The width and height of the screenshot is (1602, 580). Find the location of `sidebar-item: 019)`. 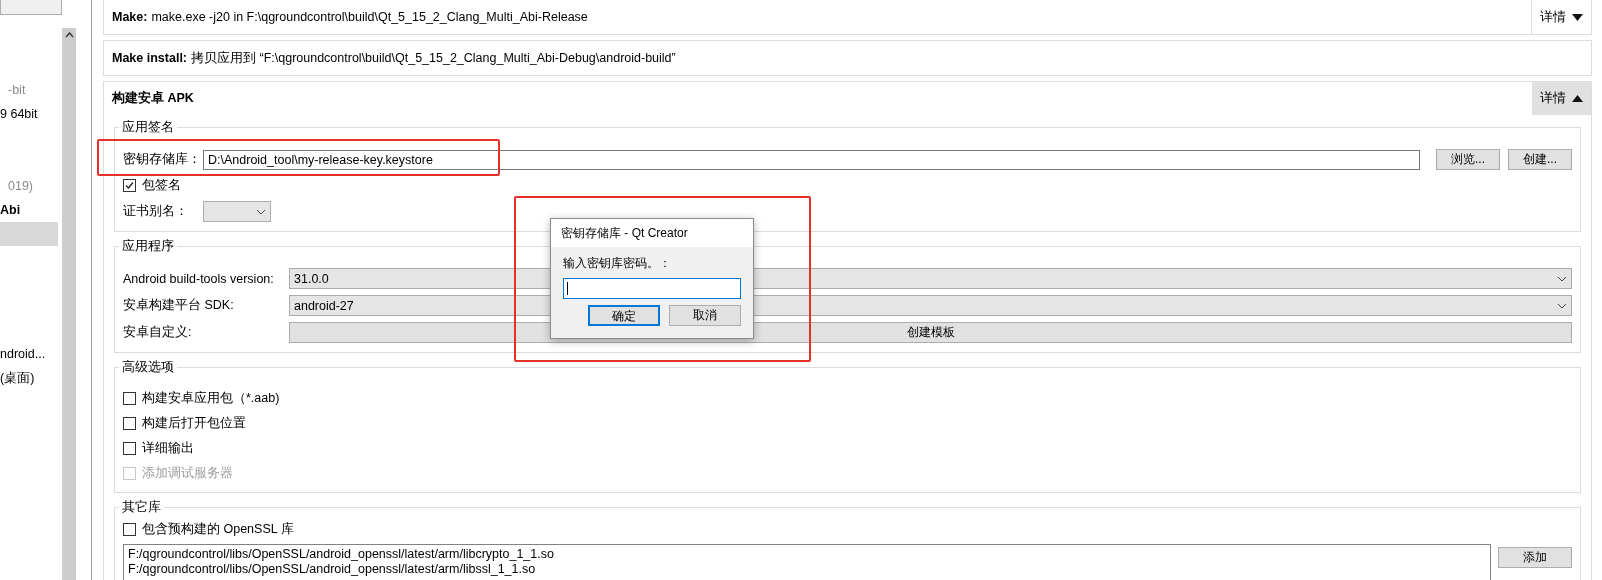

sidebar-item: 019) is located at coordinates (31, 186).